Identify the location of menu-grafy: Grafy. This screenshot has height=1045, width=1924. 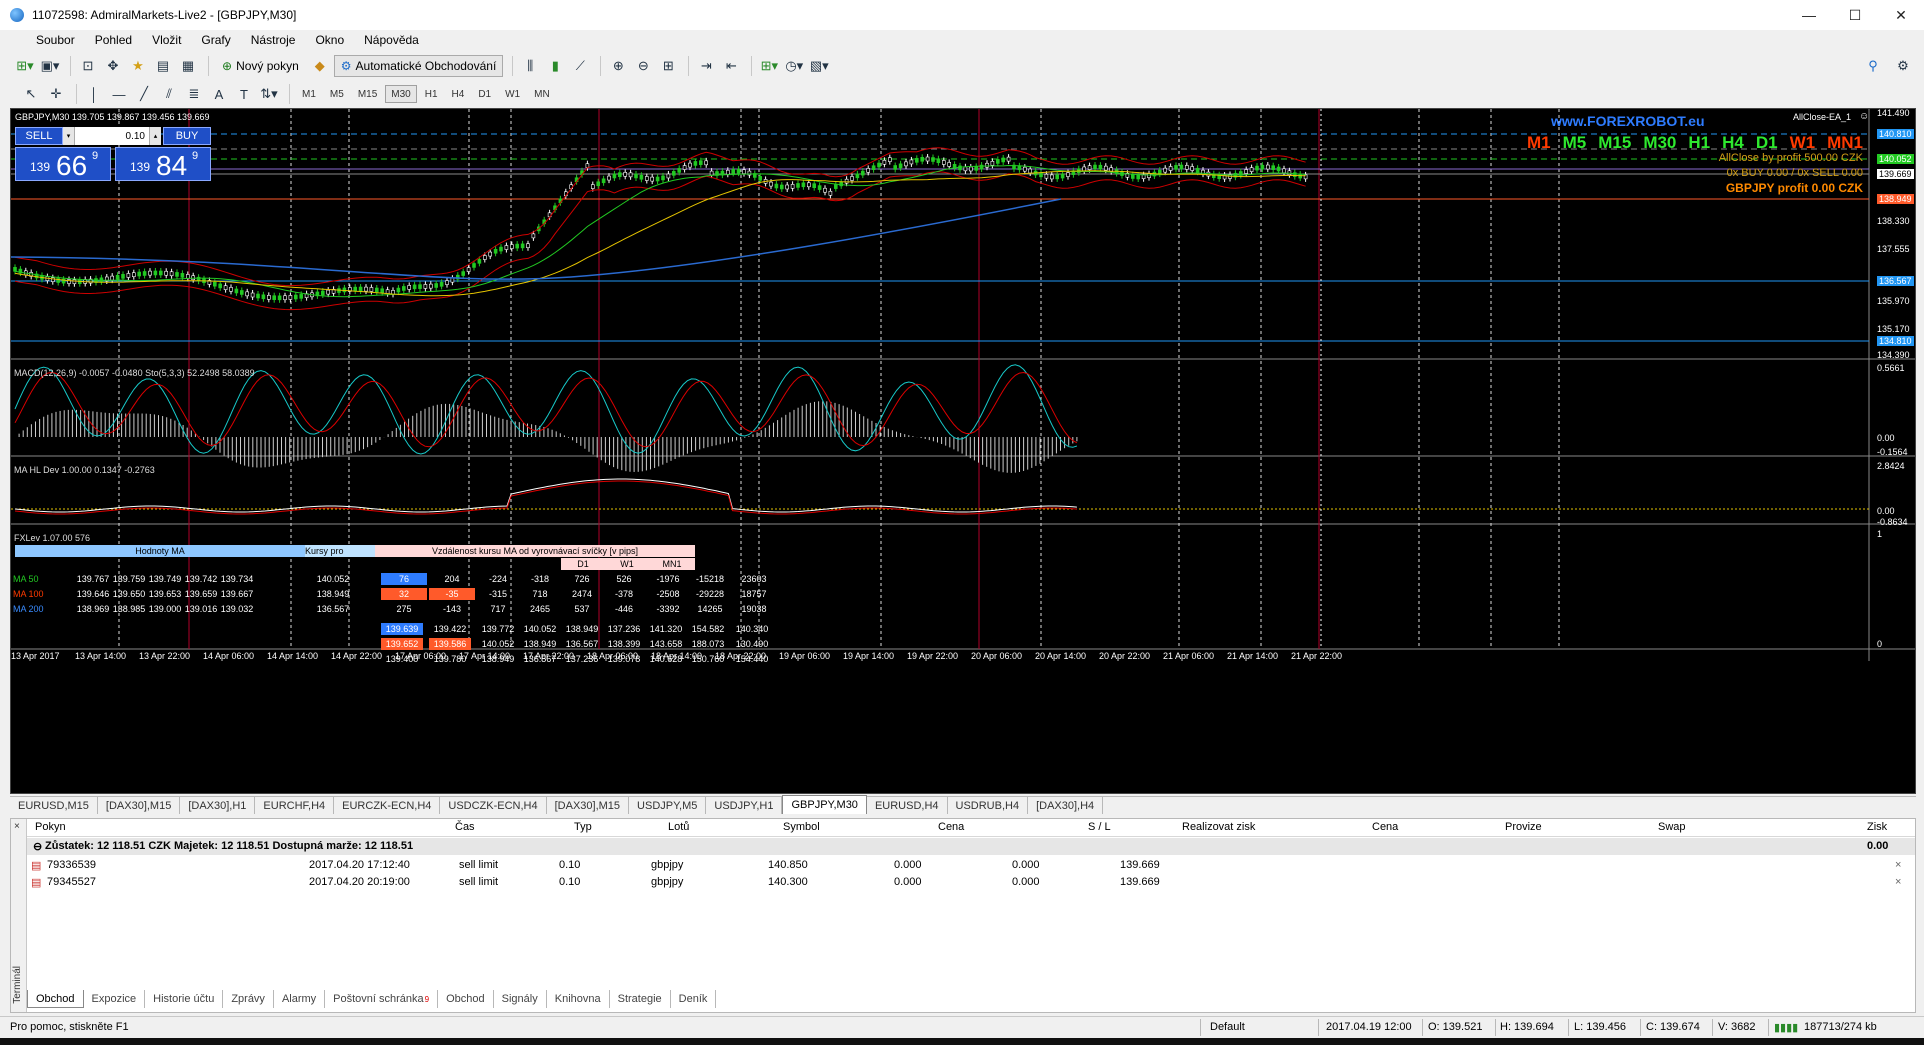
(215, 40).